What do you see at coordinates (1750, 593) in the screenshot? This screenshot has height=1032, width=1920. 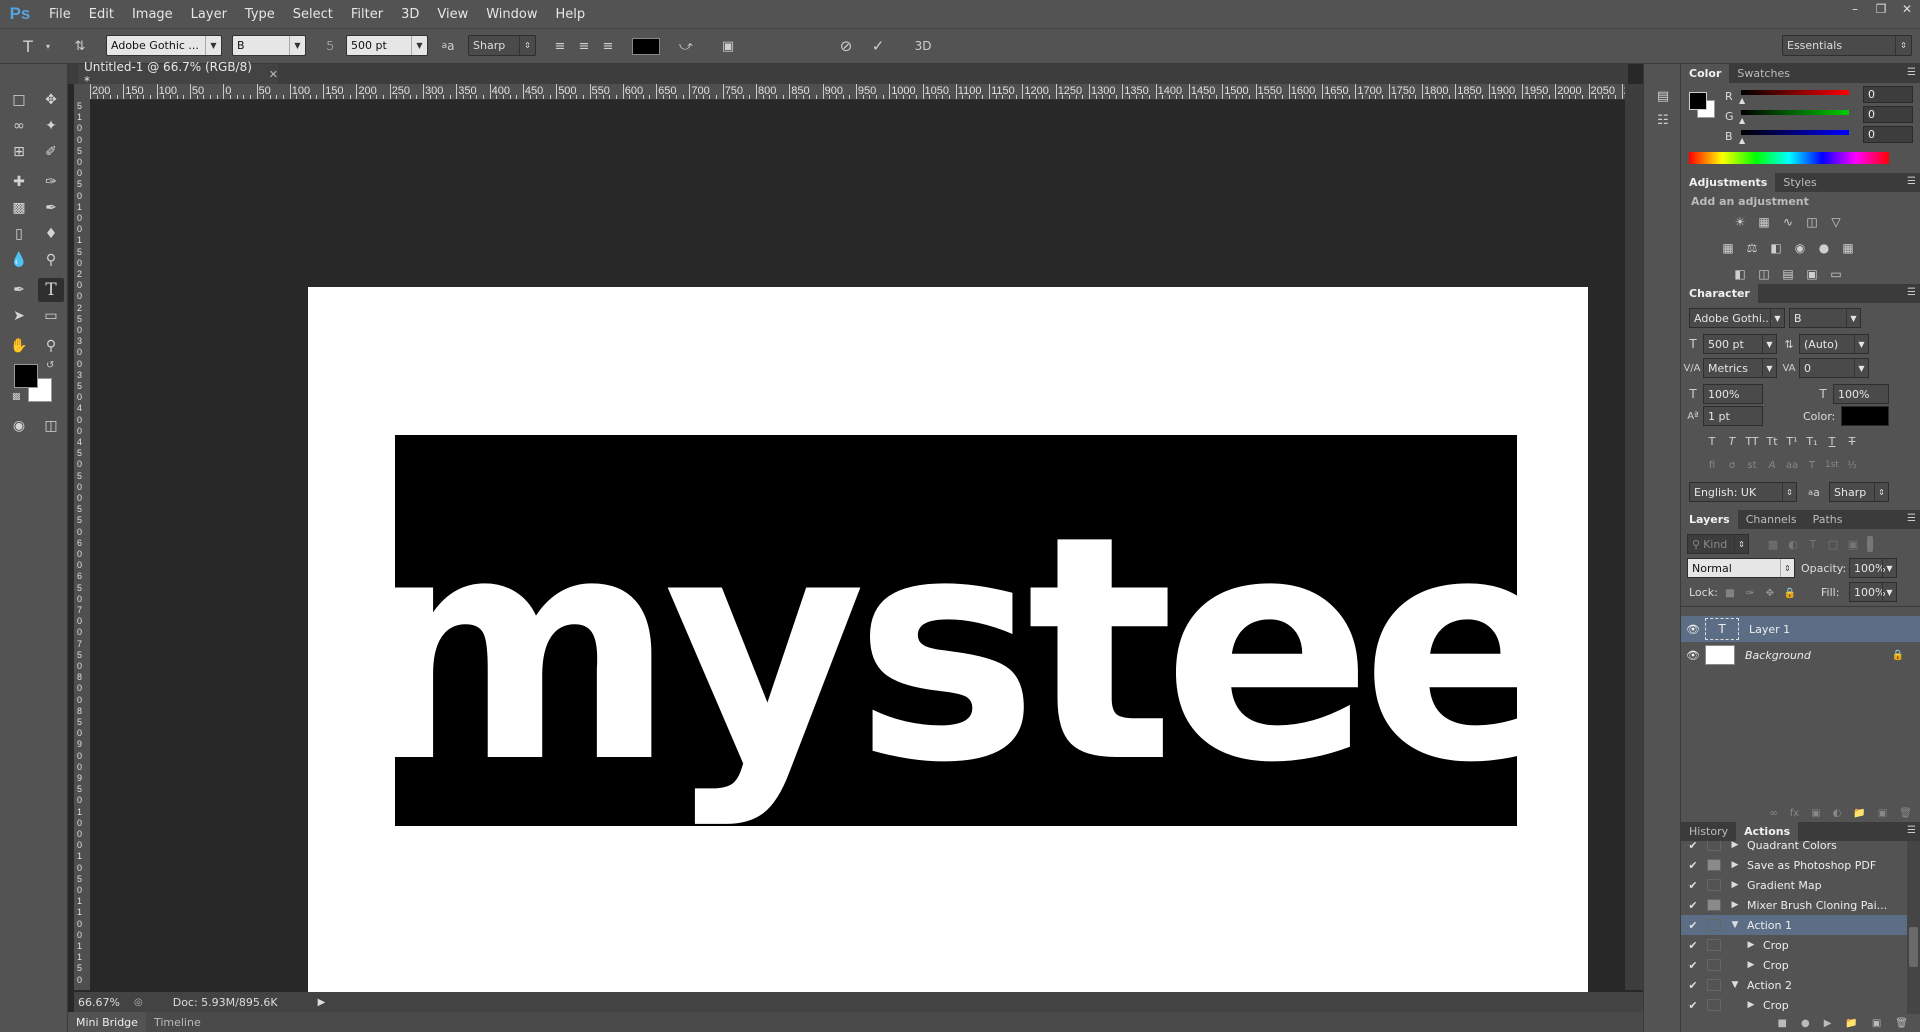 I see `lock-pixels-icon: ✑` at bounding box center [1750, 593].